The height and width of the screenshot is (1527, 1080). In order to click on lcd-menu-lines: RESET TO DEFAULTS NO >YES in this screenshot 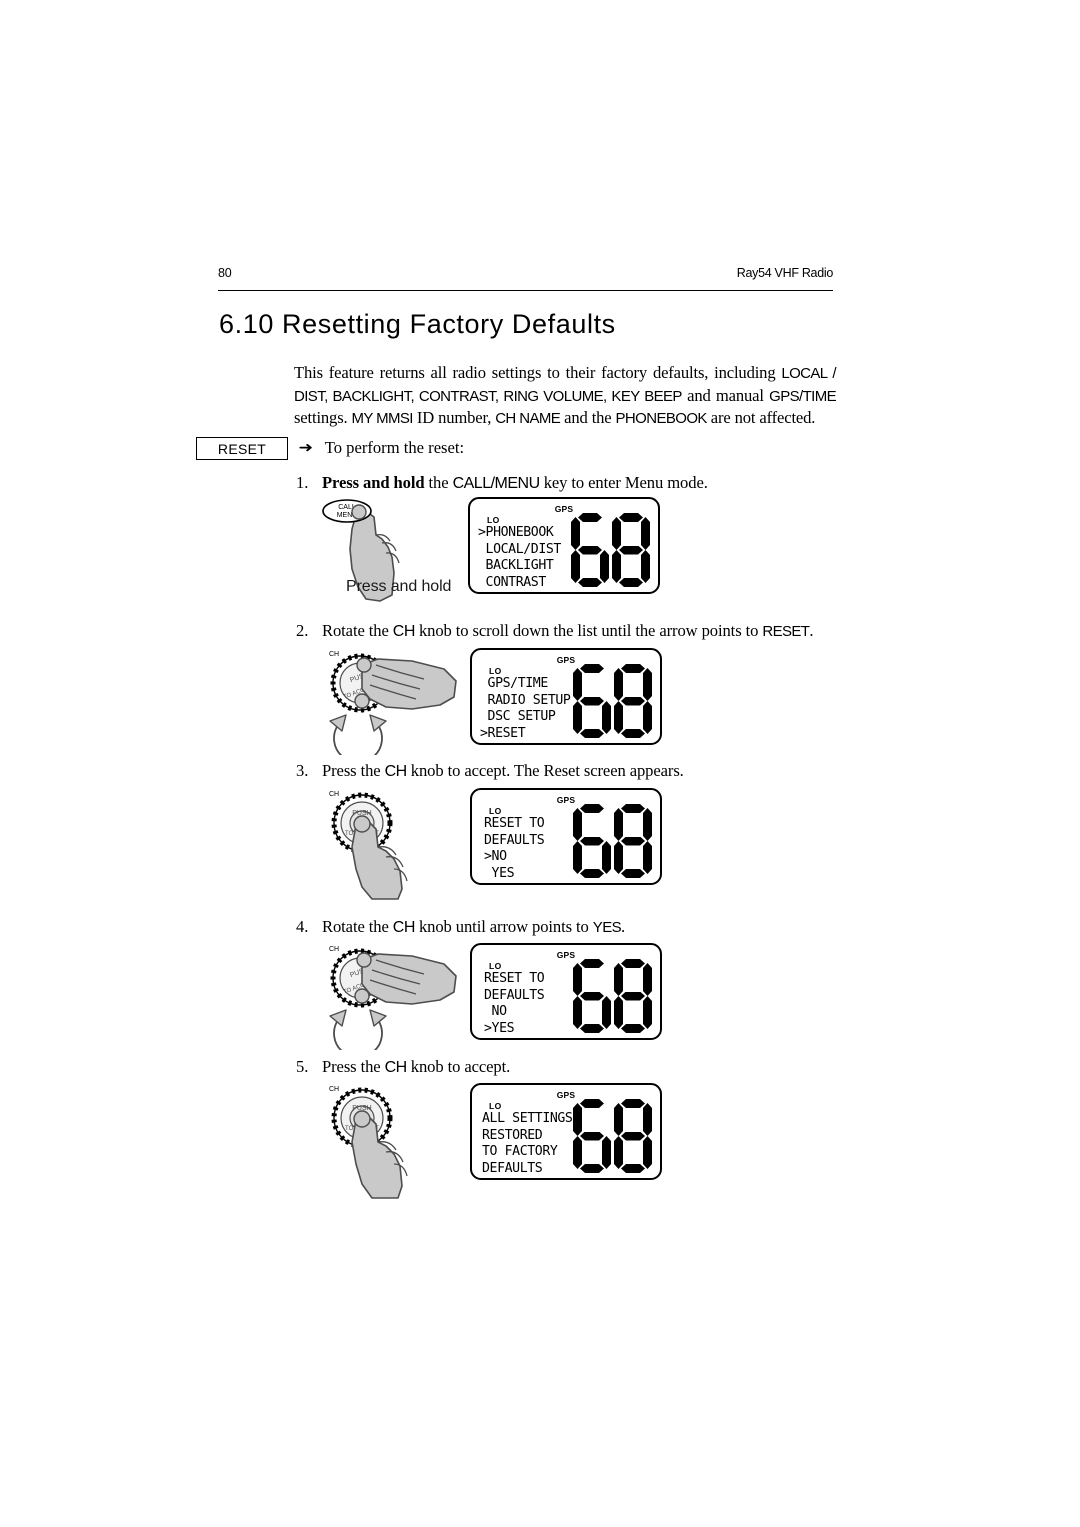, I will do `click(514, 1004)`.